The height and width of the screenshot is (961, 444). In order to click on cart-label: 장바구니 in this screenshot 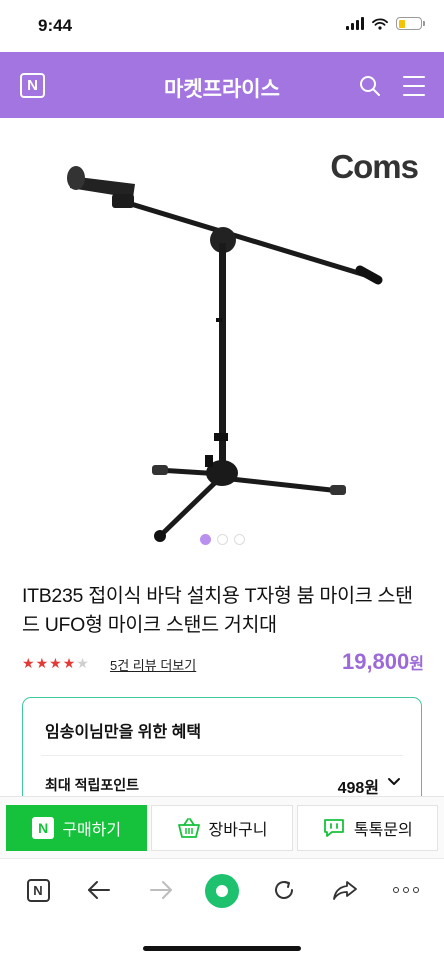, I will do `click(238, 830)`.